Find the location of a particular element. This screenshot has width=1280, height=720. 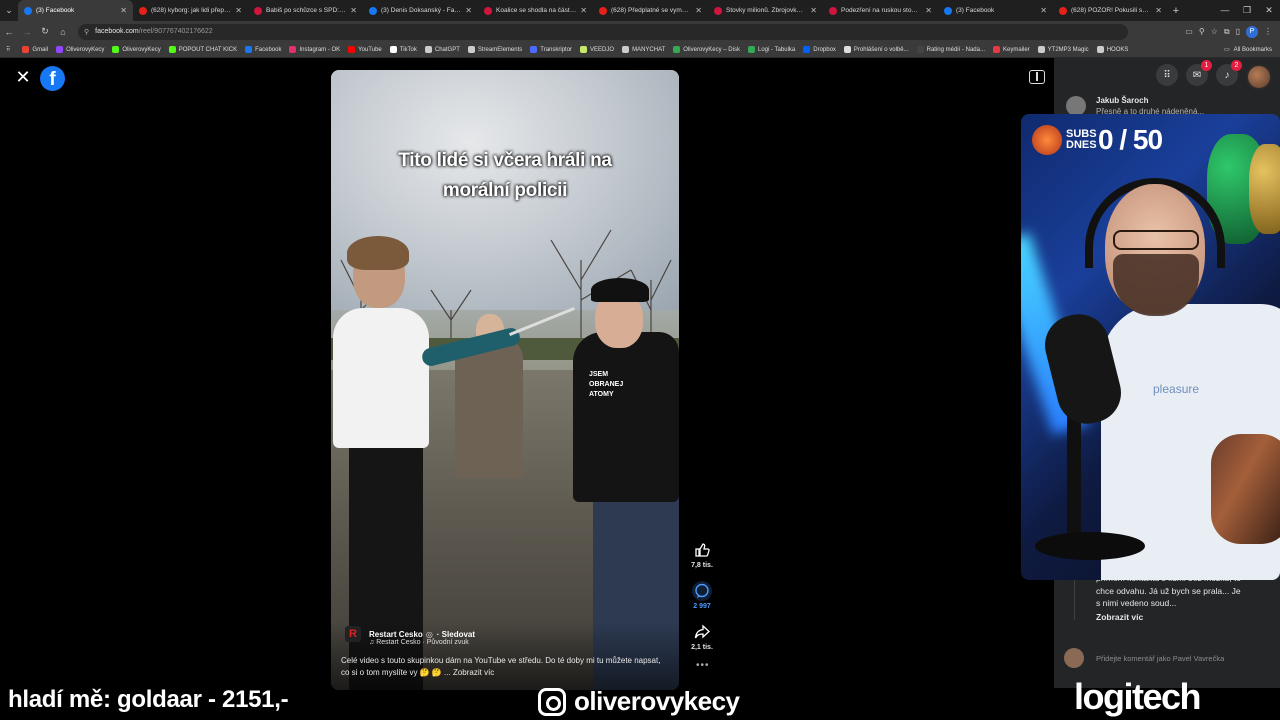

bookmark-item: OliverovyKecy – Disk is located at coordinates (706, 49).